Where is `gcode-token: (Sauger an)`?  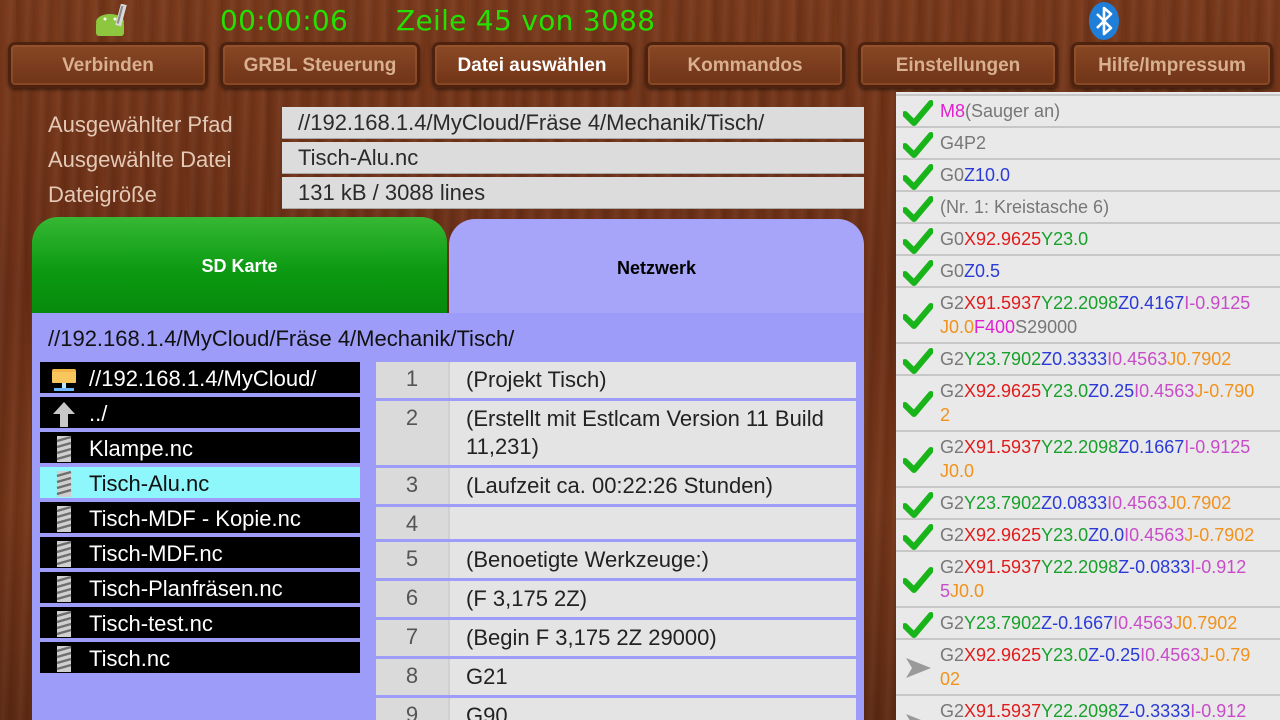
gcode-token: (Sauger an) is located at coordinates (1013, 111).